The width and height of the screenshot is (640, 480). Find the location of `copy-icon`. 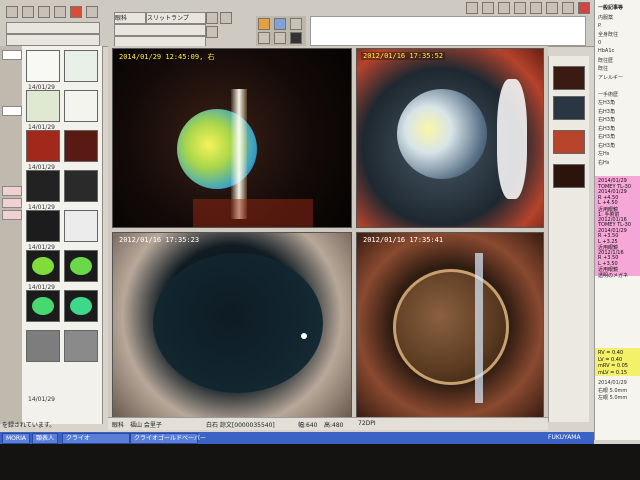

copy-icon is located at coordinates (226, 18).